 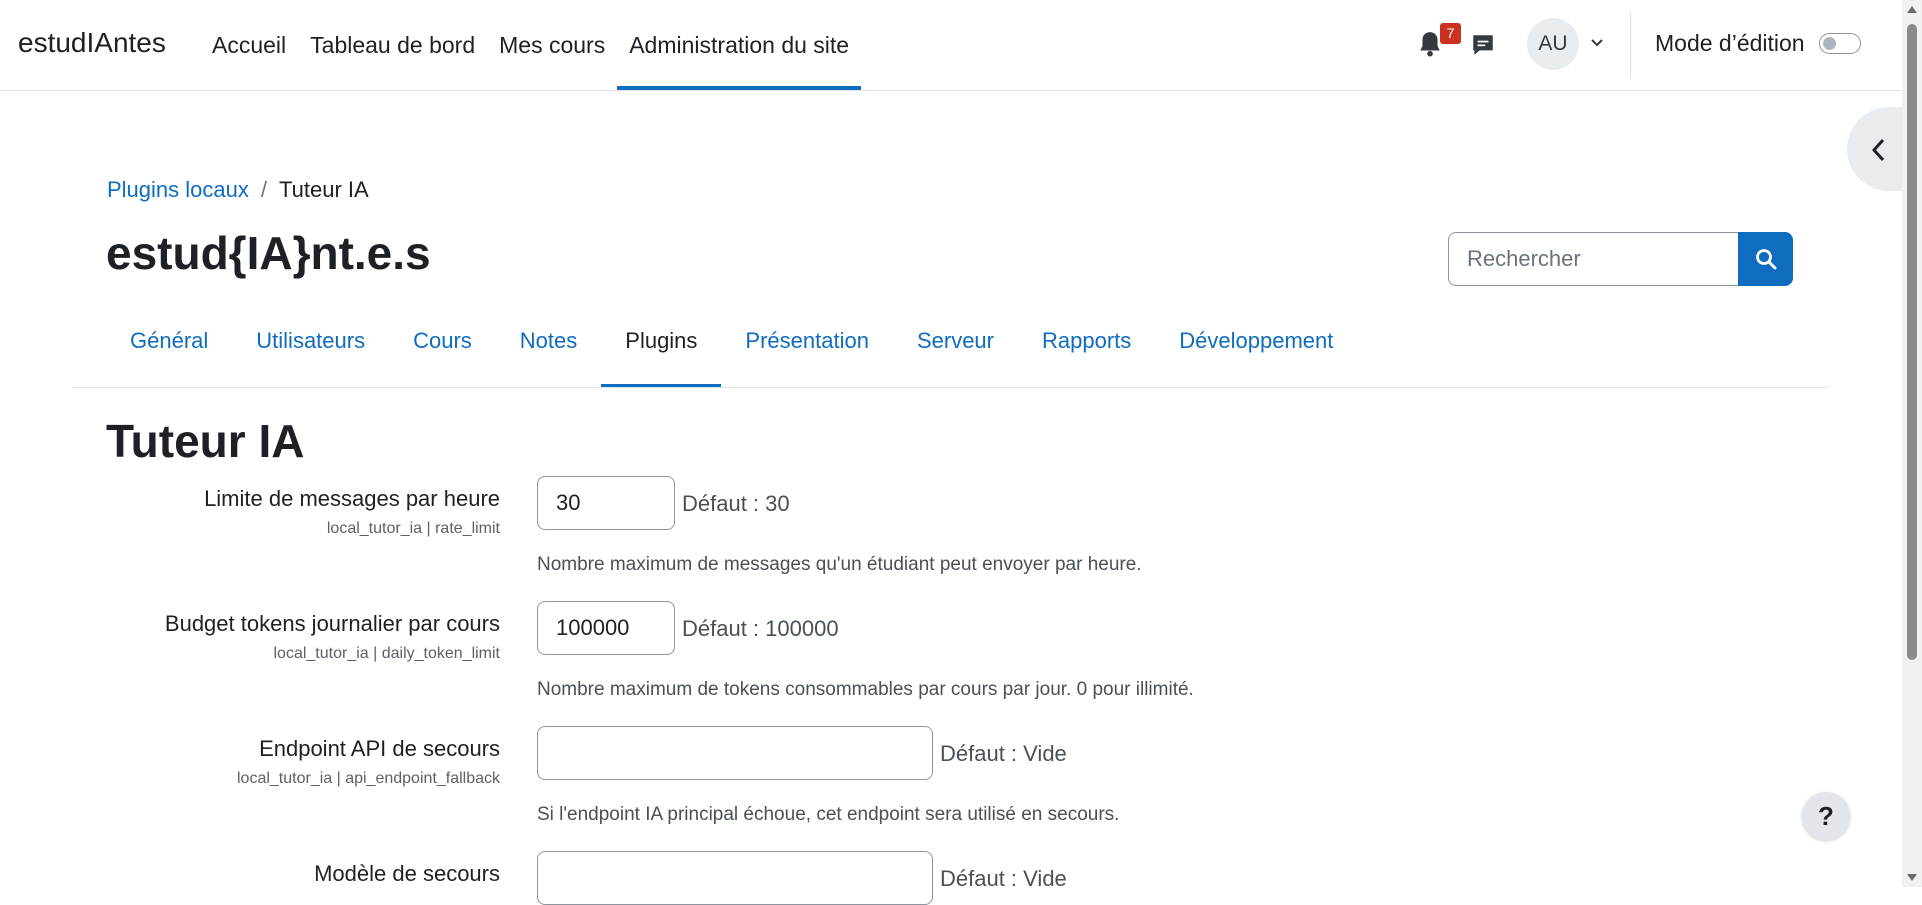 I want to click on messages-icon, so click(x=1483, y=45).